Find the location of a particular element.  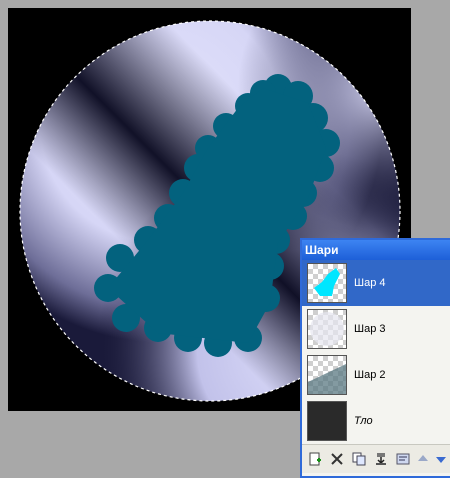

layer-row-2: Шар 2 is located at coordinates (376, 375).